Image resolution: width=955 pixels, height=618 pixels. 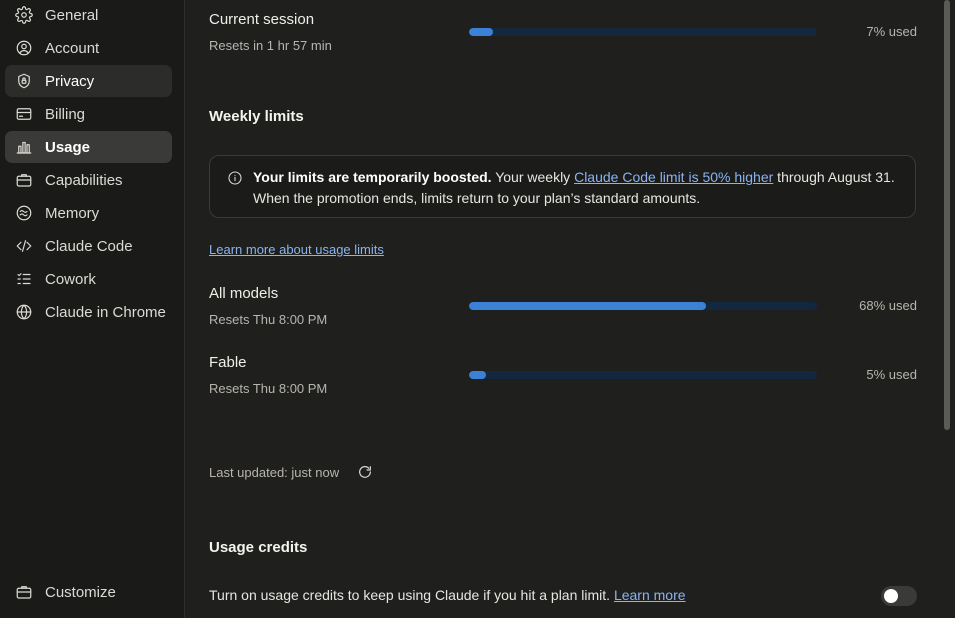 I want to click on last-updated-text: Last updated: just now, so click(x=274, y=472).